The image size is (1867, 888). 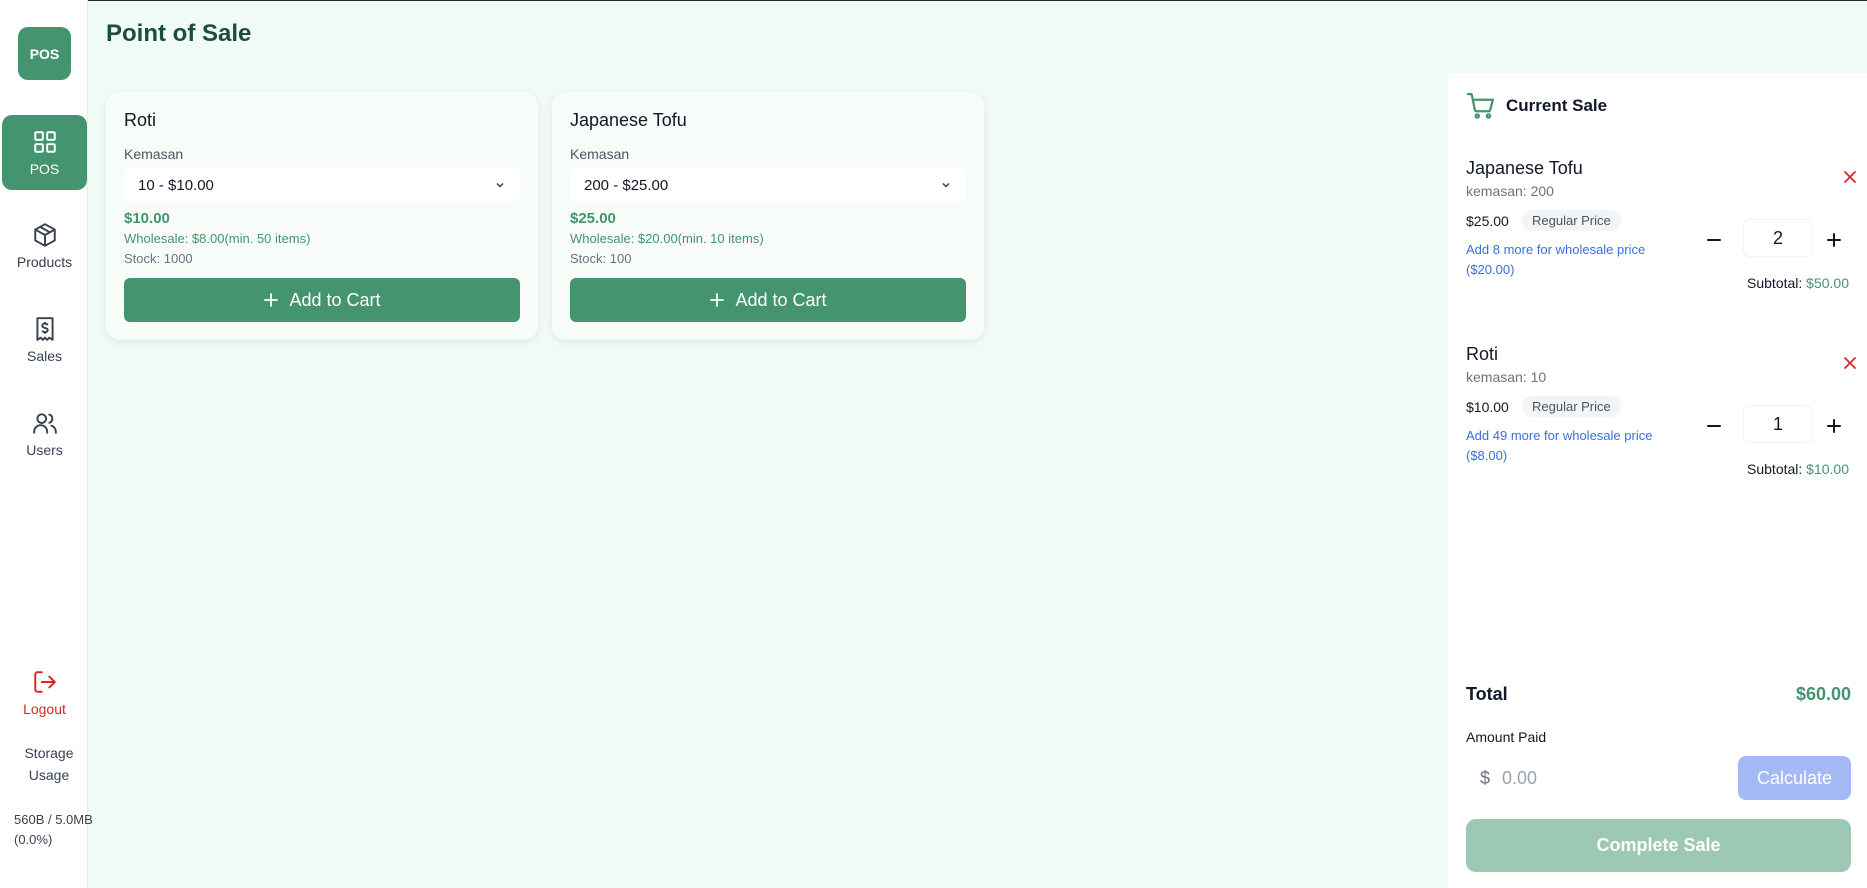 I want to click on logout-button: Logout, so click(x=44, y=692).